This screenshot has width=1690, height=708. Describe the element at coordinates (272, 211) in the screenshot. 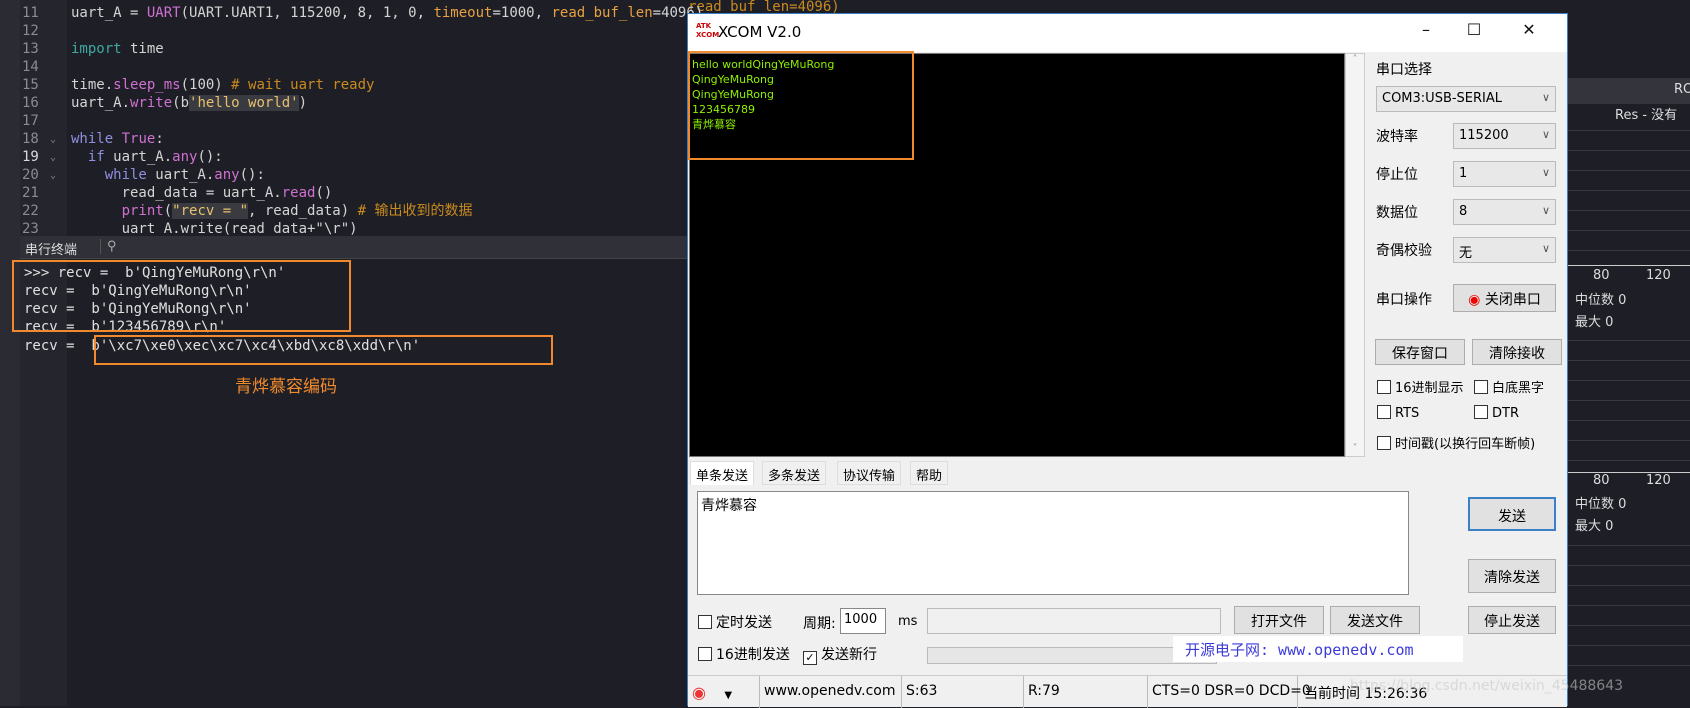

I see `code-line: print("recv = ", read_data) # 输出收到的数据` at that location.